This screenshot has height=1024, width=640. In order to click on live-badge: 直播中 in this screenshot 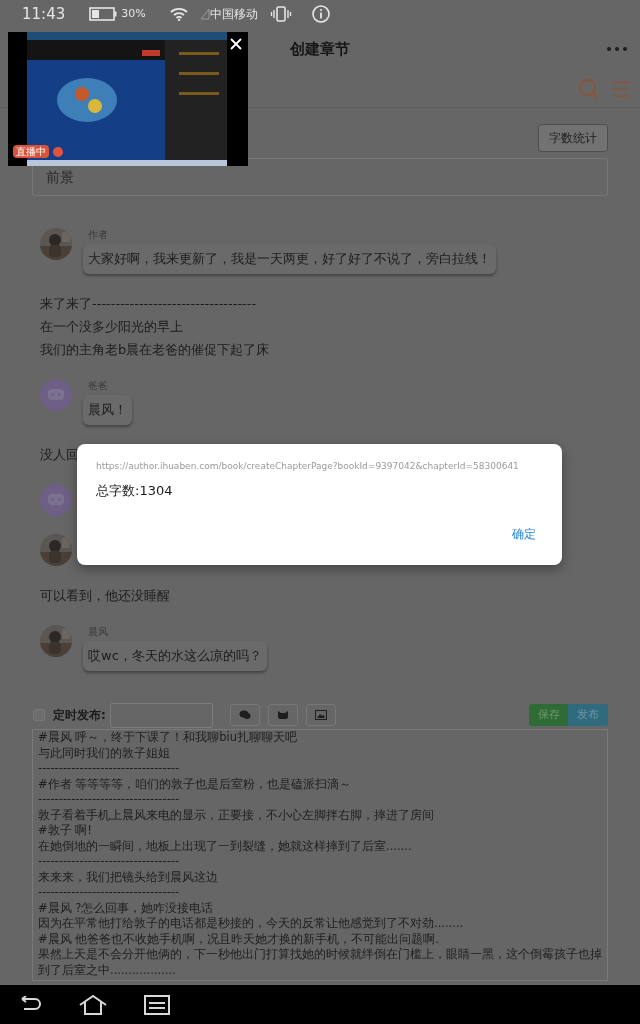, I will do `click(31, 151)`.